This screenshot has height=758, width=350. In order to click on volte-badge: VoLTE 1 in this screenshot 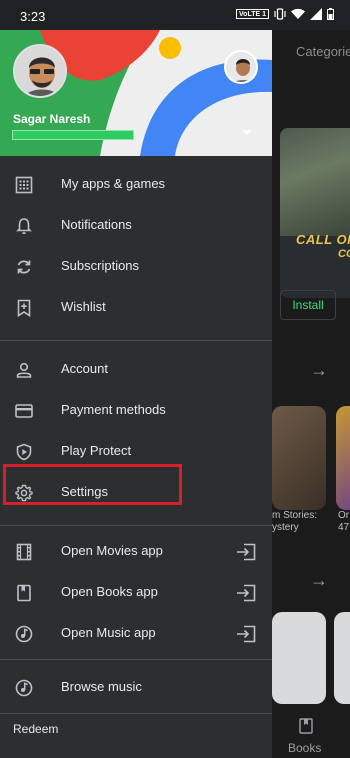, I will do `click(252, 14)`.